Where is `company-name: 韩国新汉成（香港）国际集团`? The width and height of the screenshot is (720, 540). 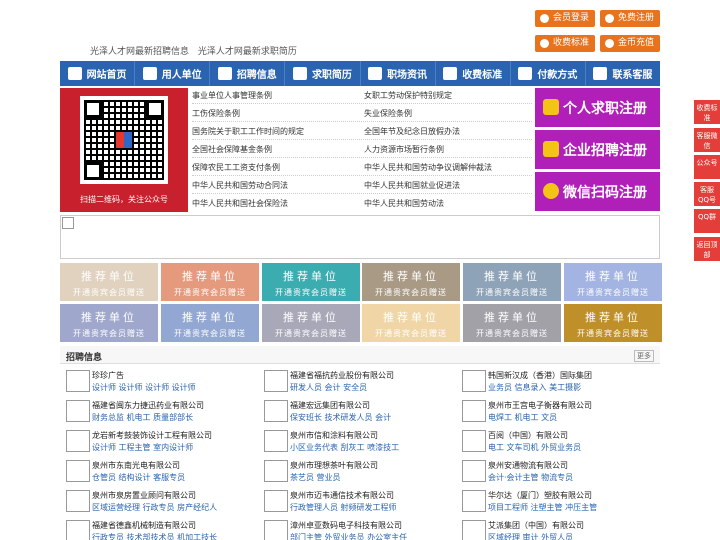
company-name: 韩国新汉成（香港）国际集团 is located at coordinates (540, 375).